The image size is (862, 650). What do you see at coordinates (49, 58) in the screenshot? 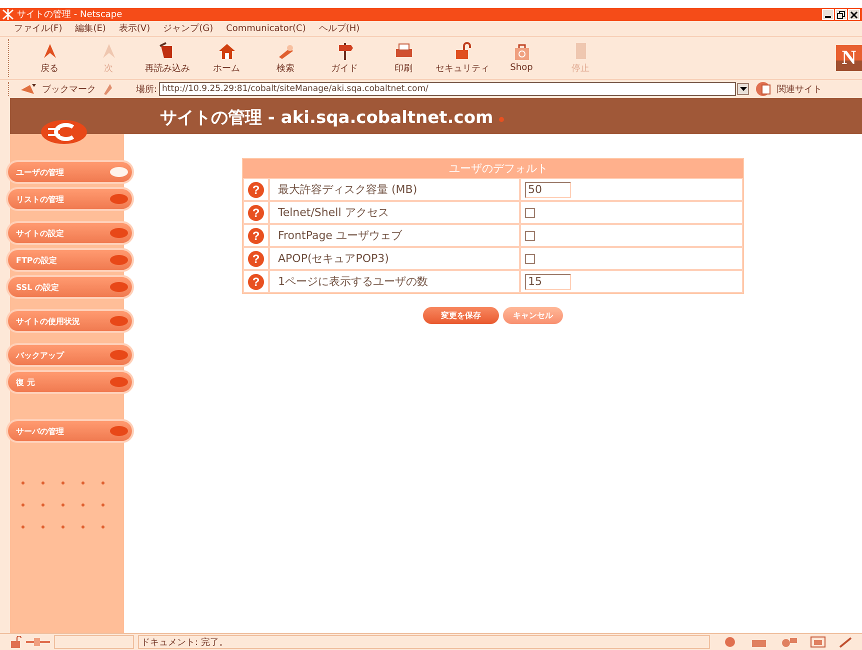
I see `toolbar-button: 戻る` at bounding box center [49, 58].